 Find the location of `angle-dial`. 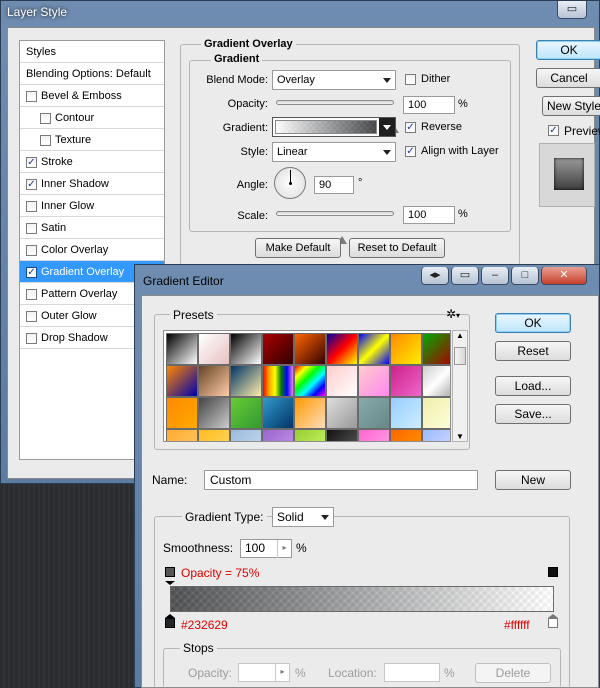

angle-dial is located at coordinates (290, 183).